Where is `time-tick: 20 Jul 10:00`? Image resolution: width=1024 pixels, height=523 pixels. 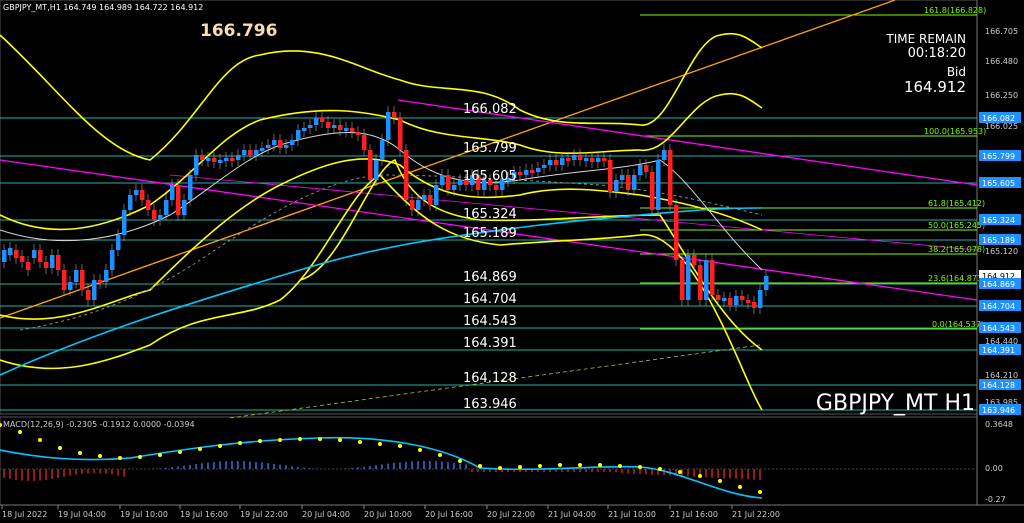
time-tick: 20 Jul 10:00 is located at coordinates (388, 514).